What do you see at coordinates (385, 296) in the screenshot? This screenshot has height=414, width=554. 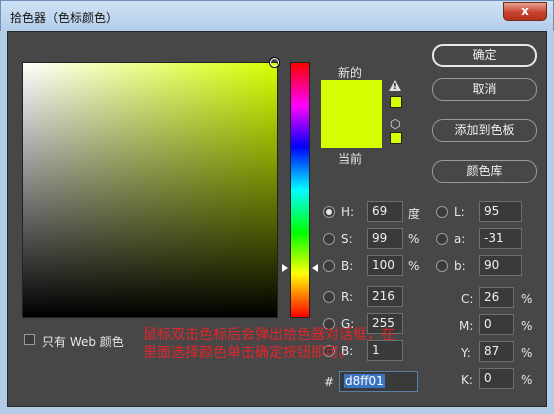 I see `red-input: 216` at bounding box center [385, 296].